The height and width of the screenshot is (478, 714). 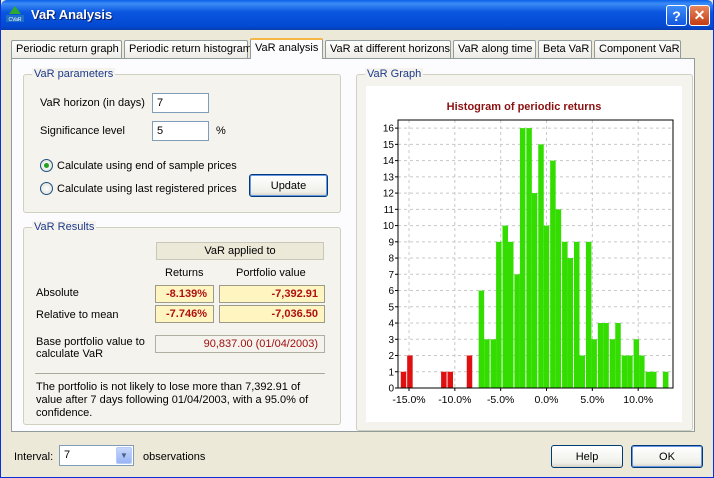 I want to click on x-tick-label: -5.0%, so click(x=500, y=400).